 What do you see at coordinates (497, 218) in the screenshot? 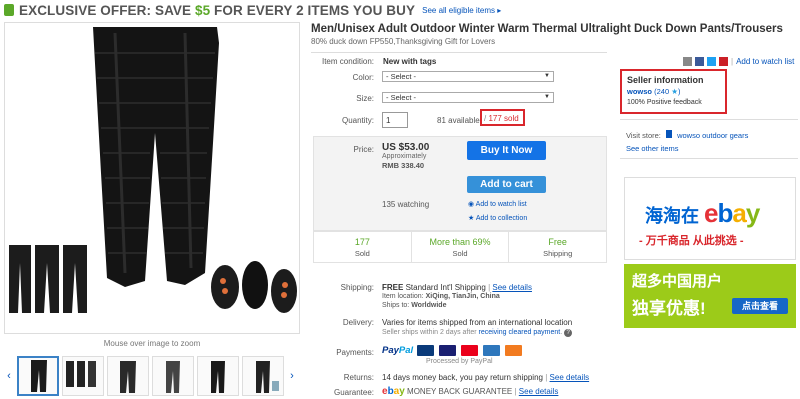
I see `add-collection-row: ★ Add to collection` at bounding box center [497, 218].